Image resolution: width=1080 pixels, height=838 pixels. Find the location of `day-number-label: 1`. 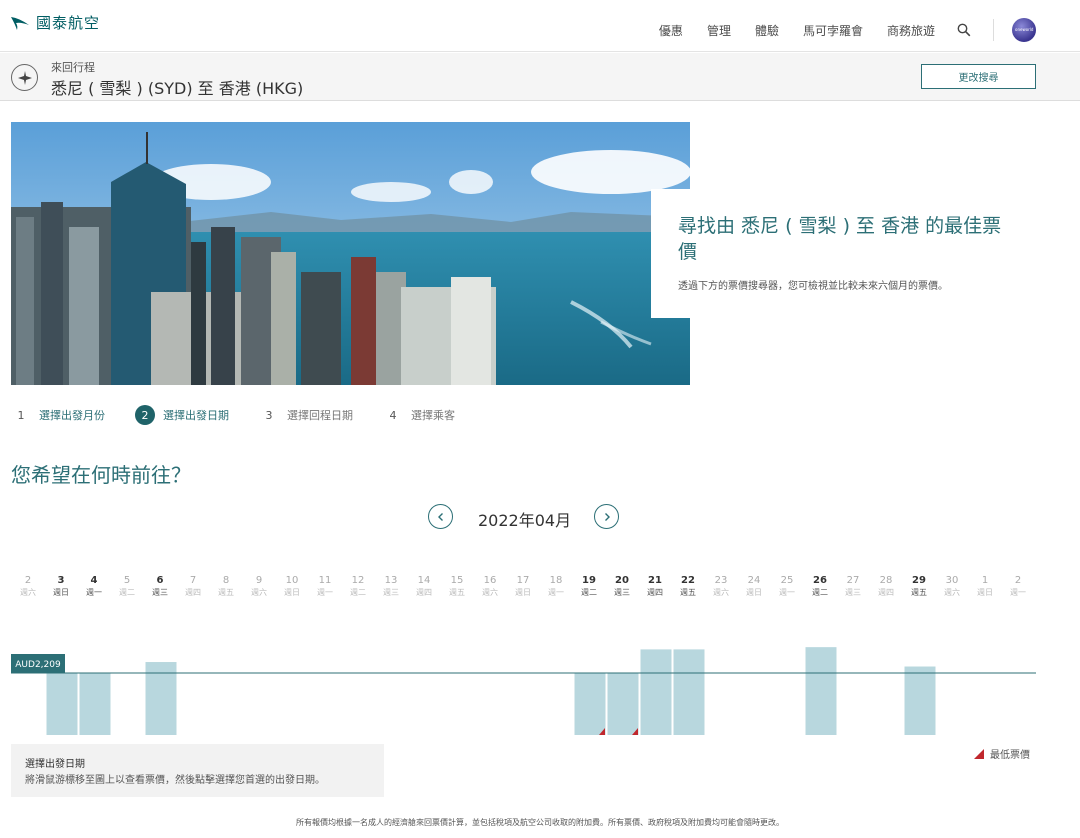

day-number-label: 1 is located at coordinates (985, 580).